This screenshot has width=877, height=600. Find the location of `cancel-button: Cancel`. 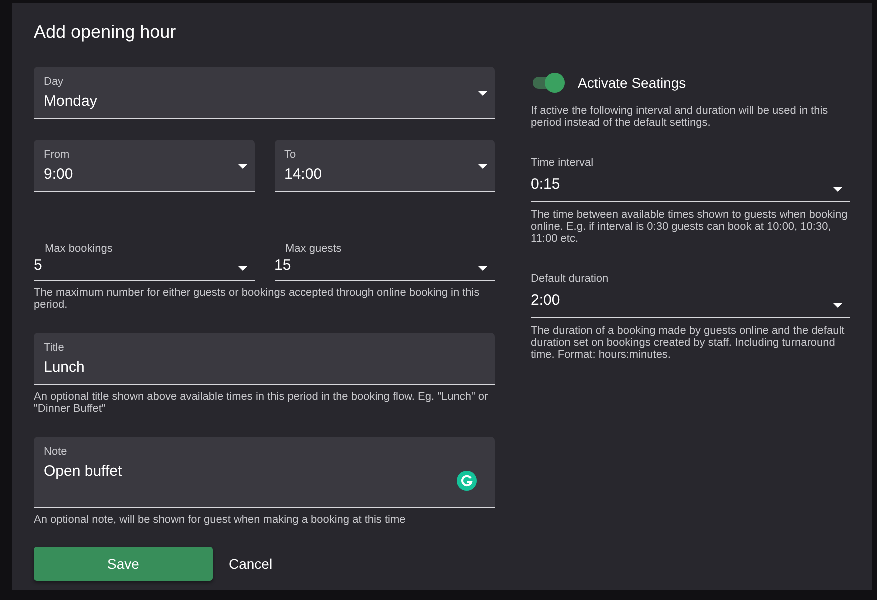

cancel-button: Cancel is located at coordinates (251, 564).